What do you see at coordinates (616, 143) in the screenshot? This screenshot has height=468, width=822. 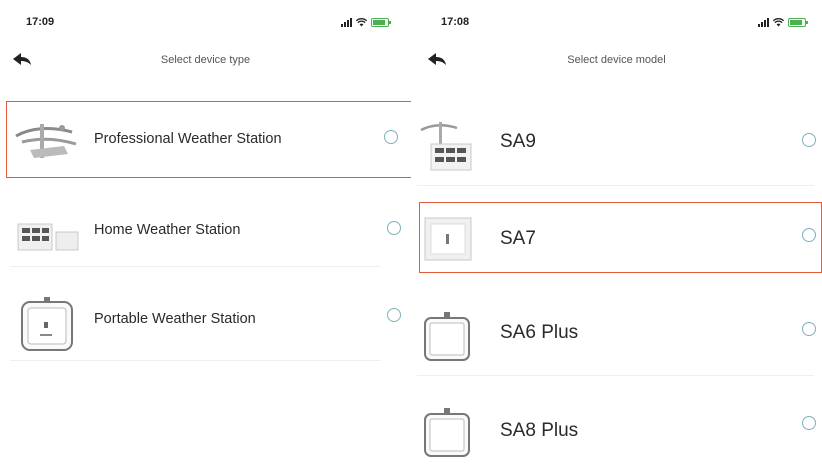 I see `list-item-sa9: SA9` at bounding box center [616, 143].